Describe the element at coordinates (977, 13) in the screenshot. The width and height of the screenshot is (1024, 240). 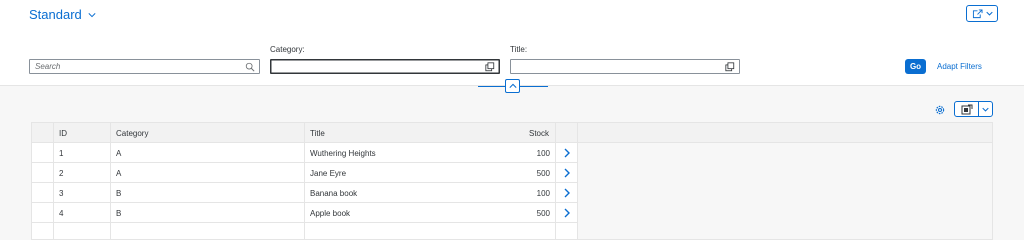
I see `share-icon` at that location.